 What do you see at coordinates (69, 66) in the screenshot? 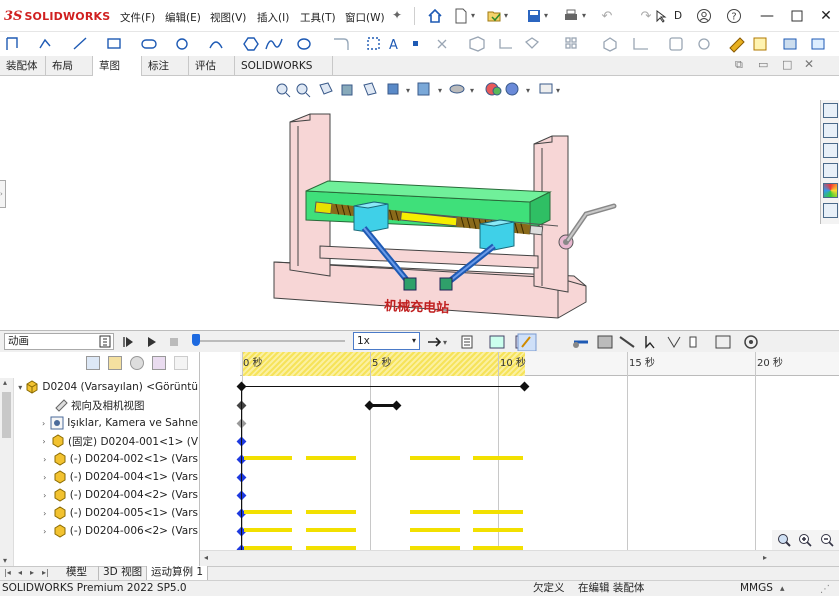
I see `tab-layout: 布局` at bounding box center [69, 66].